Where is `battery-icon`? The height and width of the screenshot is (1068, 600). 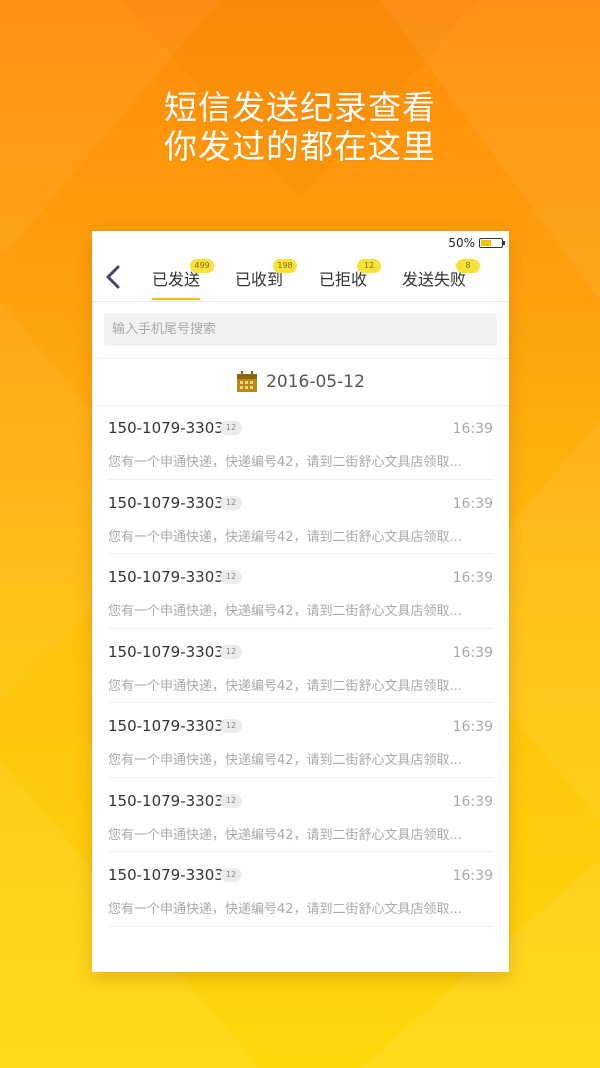
battery-icon is located at coordinates (492, 243).